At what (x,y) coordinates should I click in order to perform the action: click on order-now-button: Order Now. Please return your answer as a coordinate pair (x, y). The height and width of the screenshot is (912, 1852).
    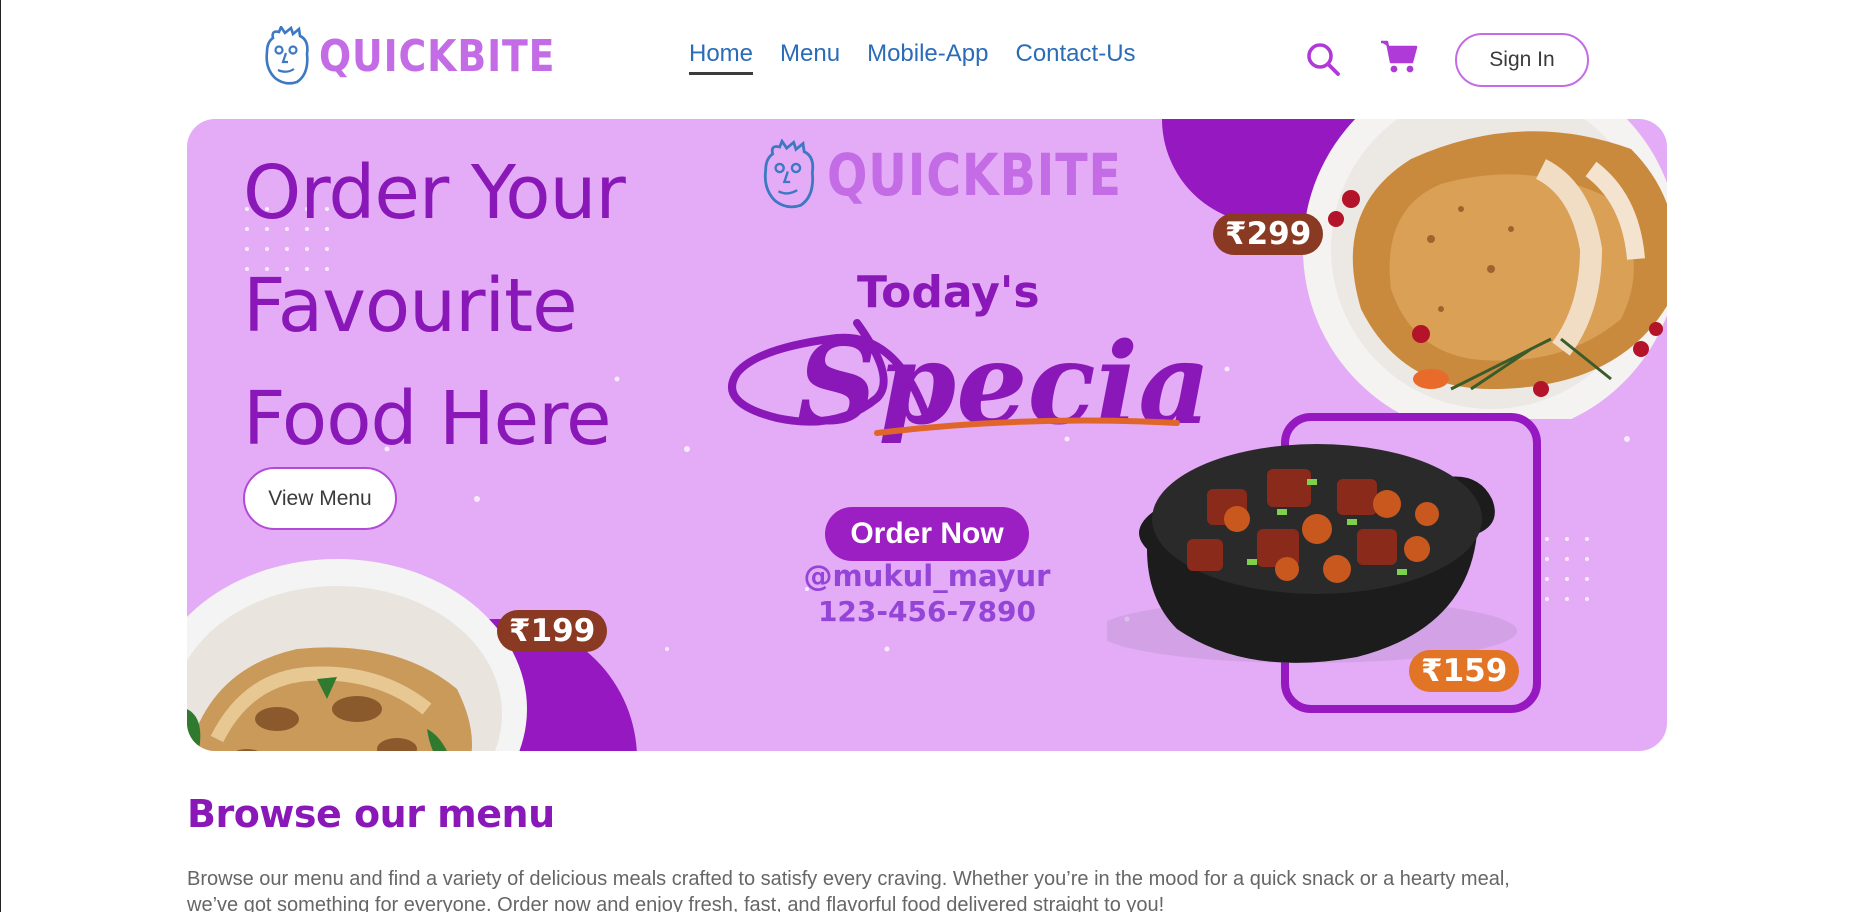
    Looking at the image, I should click on (927, 534).